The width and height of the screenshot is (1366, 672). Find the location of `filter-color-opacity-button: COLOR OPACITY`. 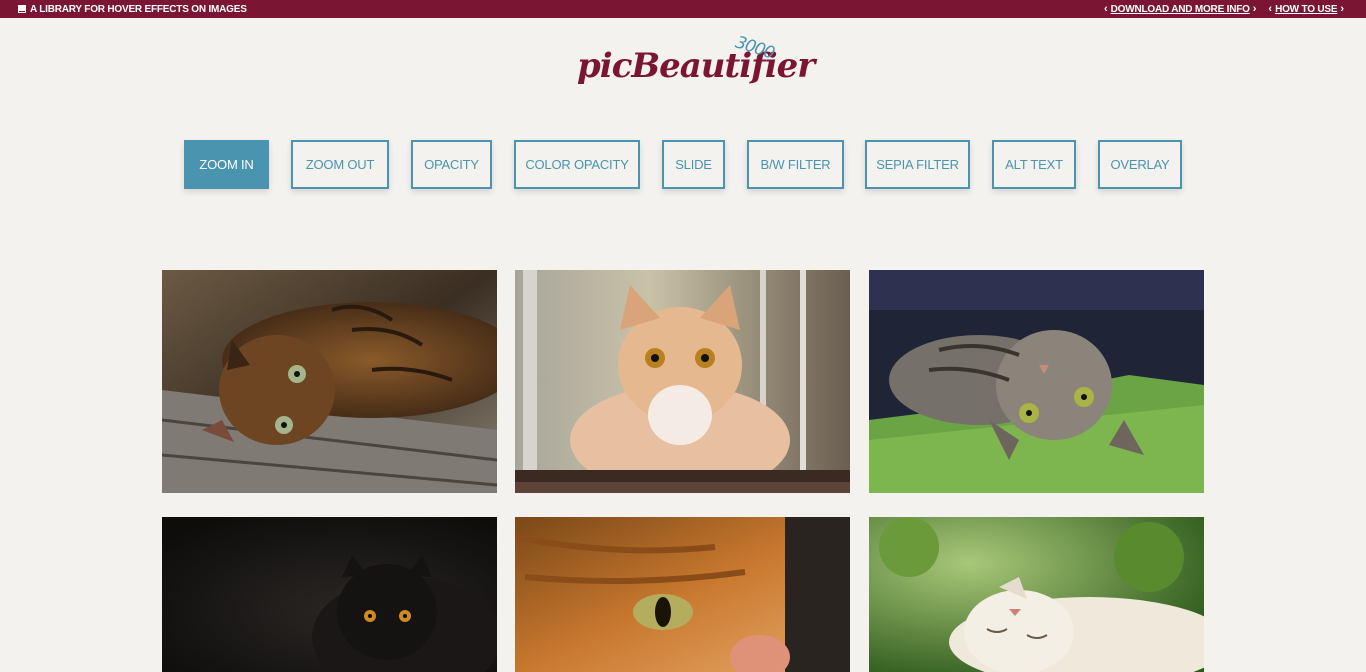

filter-color-opacity-button: COLOR OPACITY is located at coordinates (577, 164).